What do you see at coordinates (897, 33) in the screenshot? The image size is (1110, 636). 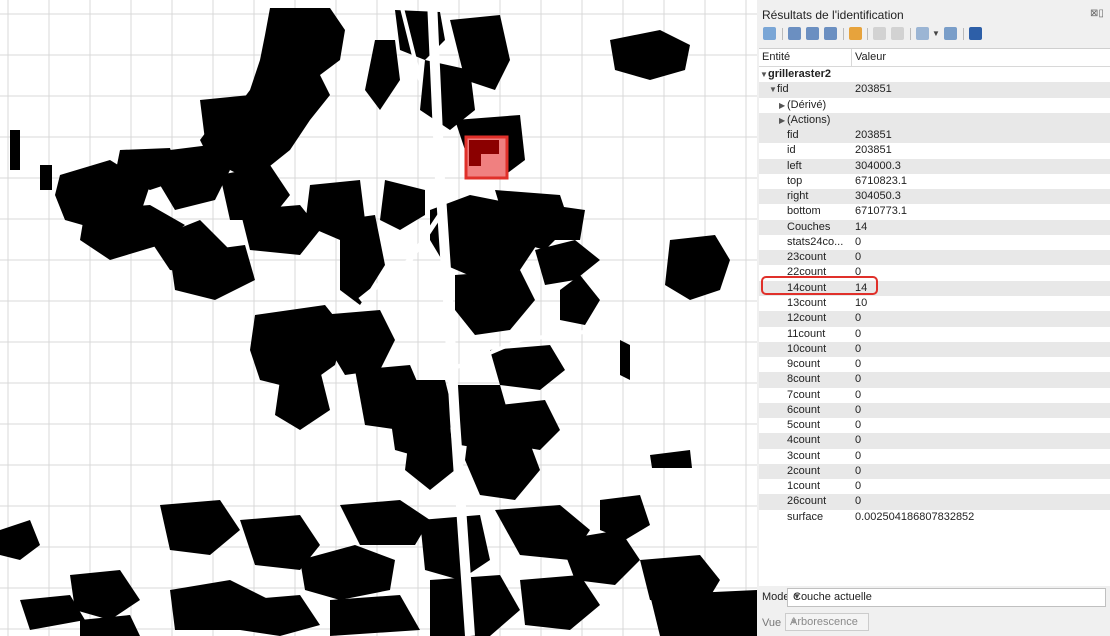 I see `print-icon` at bounding box center [897, 33].